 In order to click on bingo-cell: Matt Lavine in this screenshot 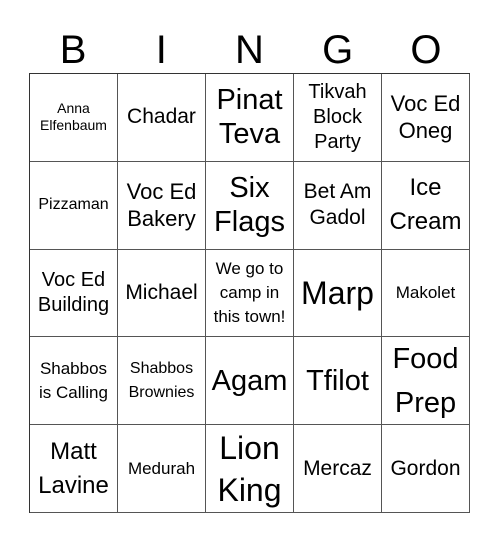, I will do `click(74, 469)`.